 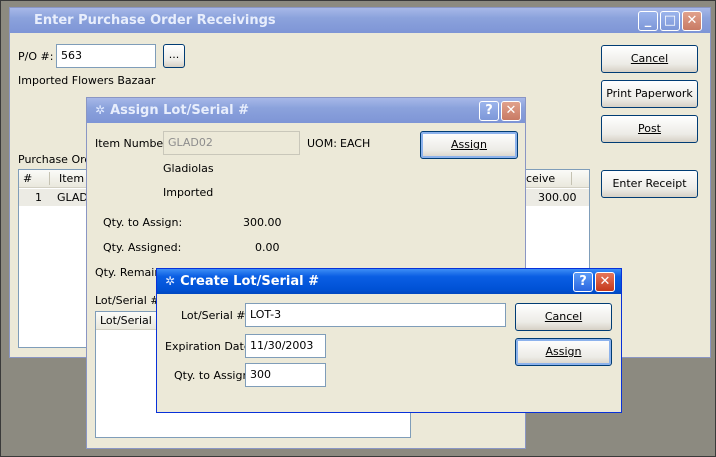 What do you see at coordinates (322, 143) in the screenshot?
I see `uom-label: UOM:` at bounding box center [322, 143].